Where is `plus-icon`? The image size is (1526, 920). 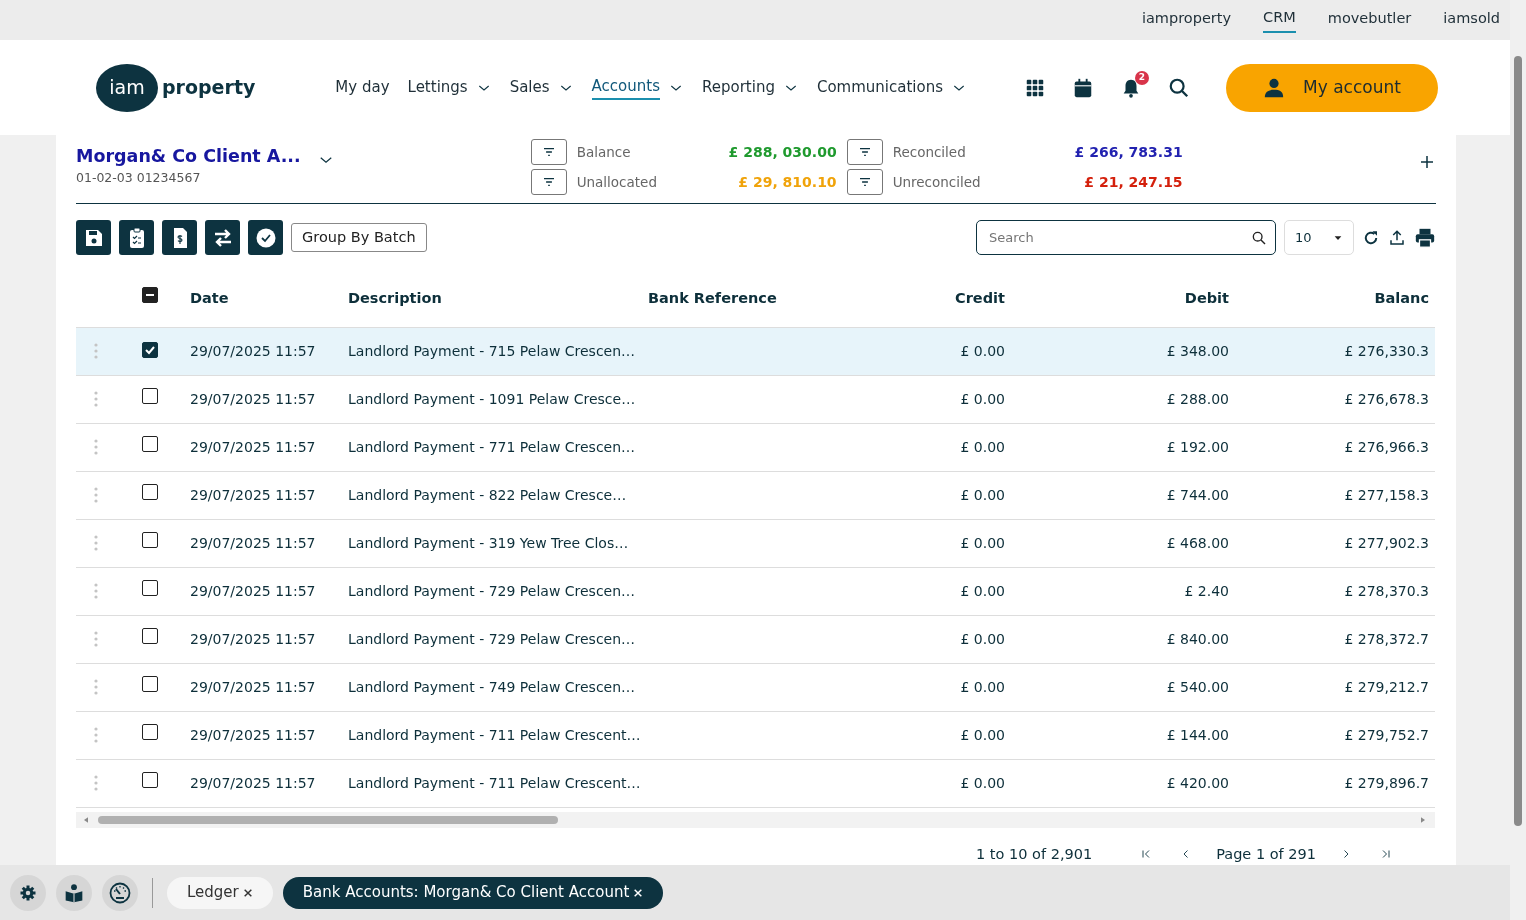
plus-icon is located at coordinates (1427, 162).